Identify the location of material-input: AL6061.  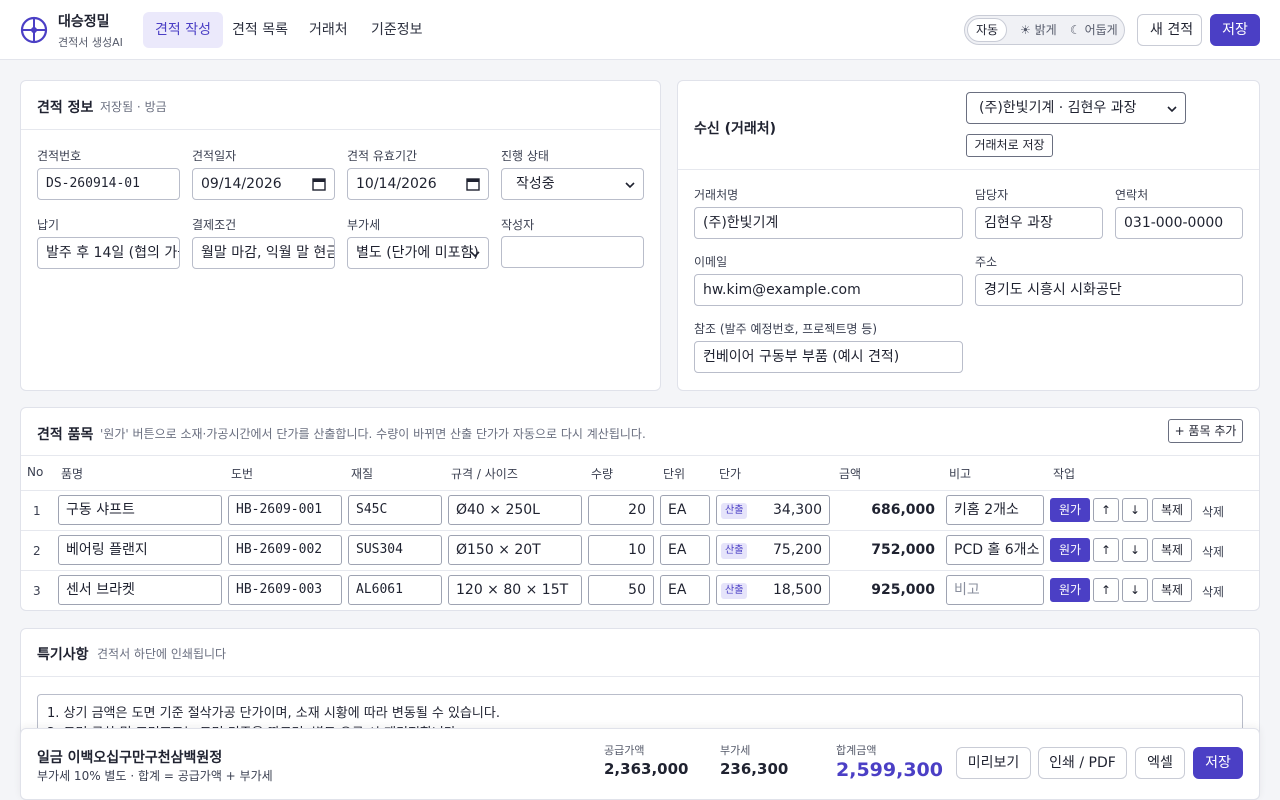
(395, 590).